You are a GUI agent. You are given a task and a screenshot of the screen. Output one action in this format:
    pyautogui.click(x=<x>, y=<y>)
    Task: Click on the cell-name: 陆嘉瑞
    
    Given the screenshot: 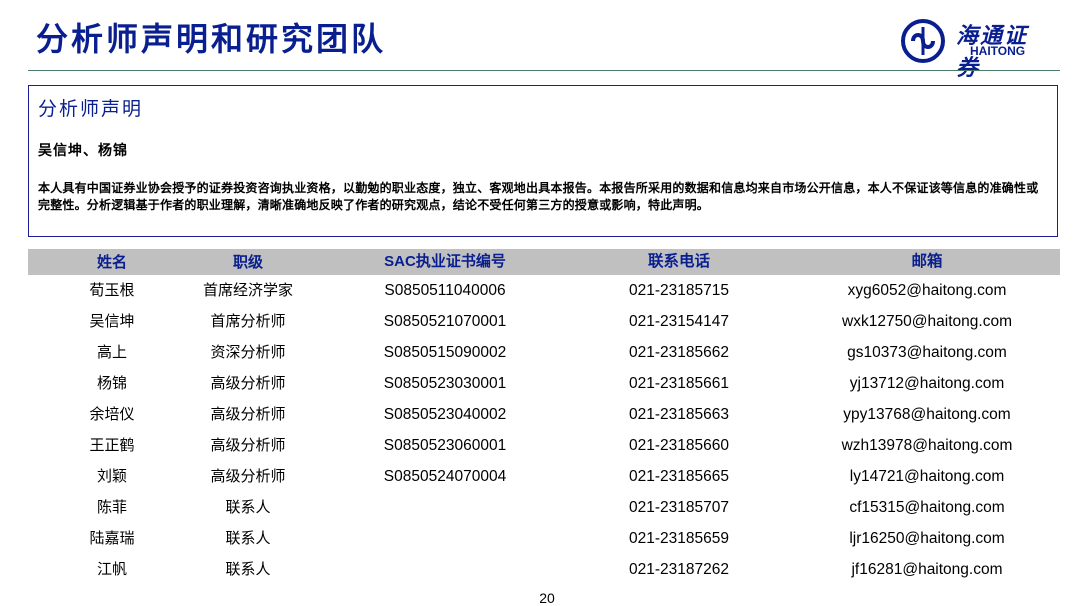 What is the action you would take?
    pyautogui.click(x=112, y=538)
    